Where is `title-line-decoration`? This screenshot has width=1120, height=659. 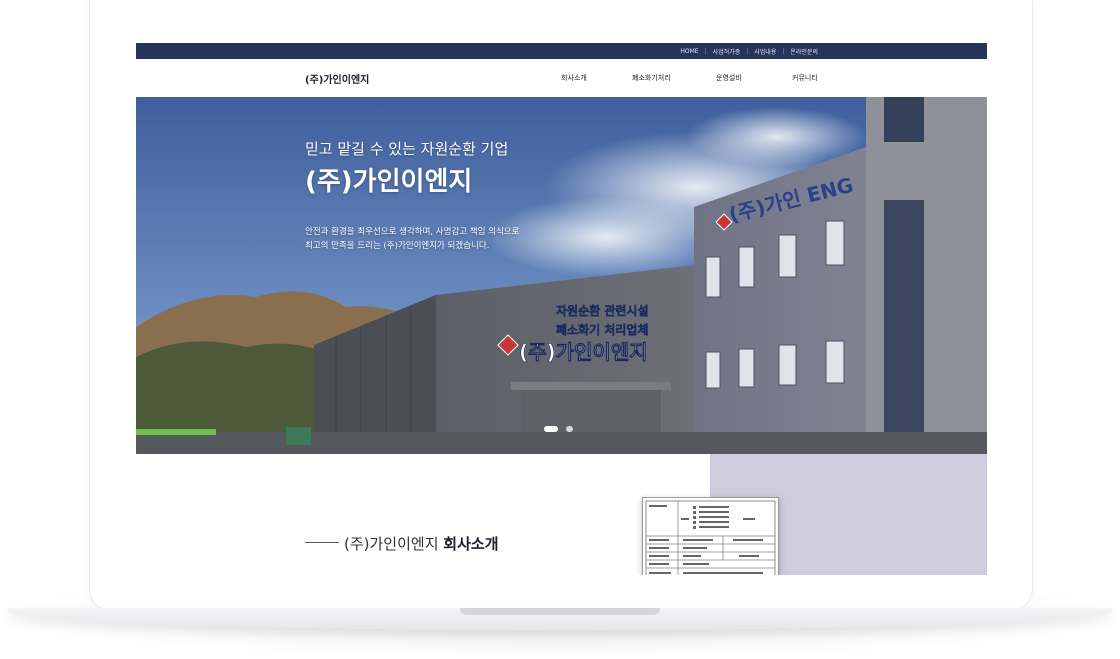 title-line-decoration is located at coordinates (322, 542).